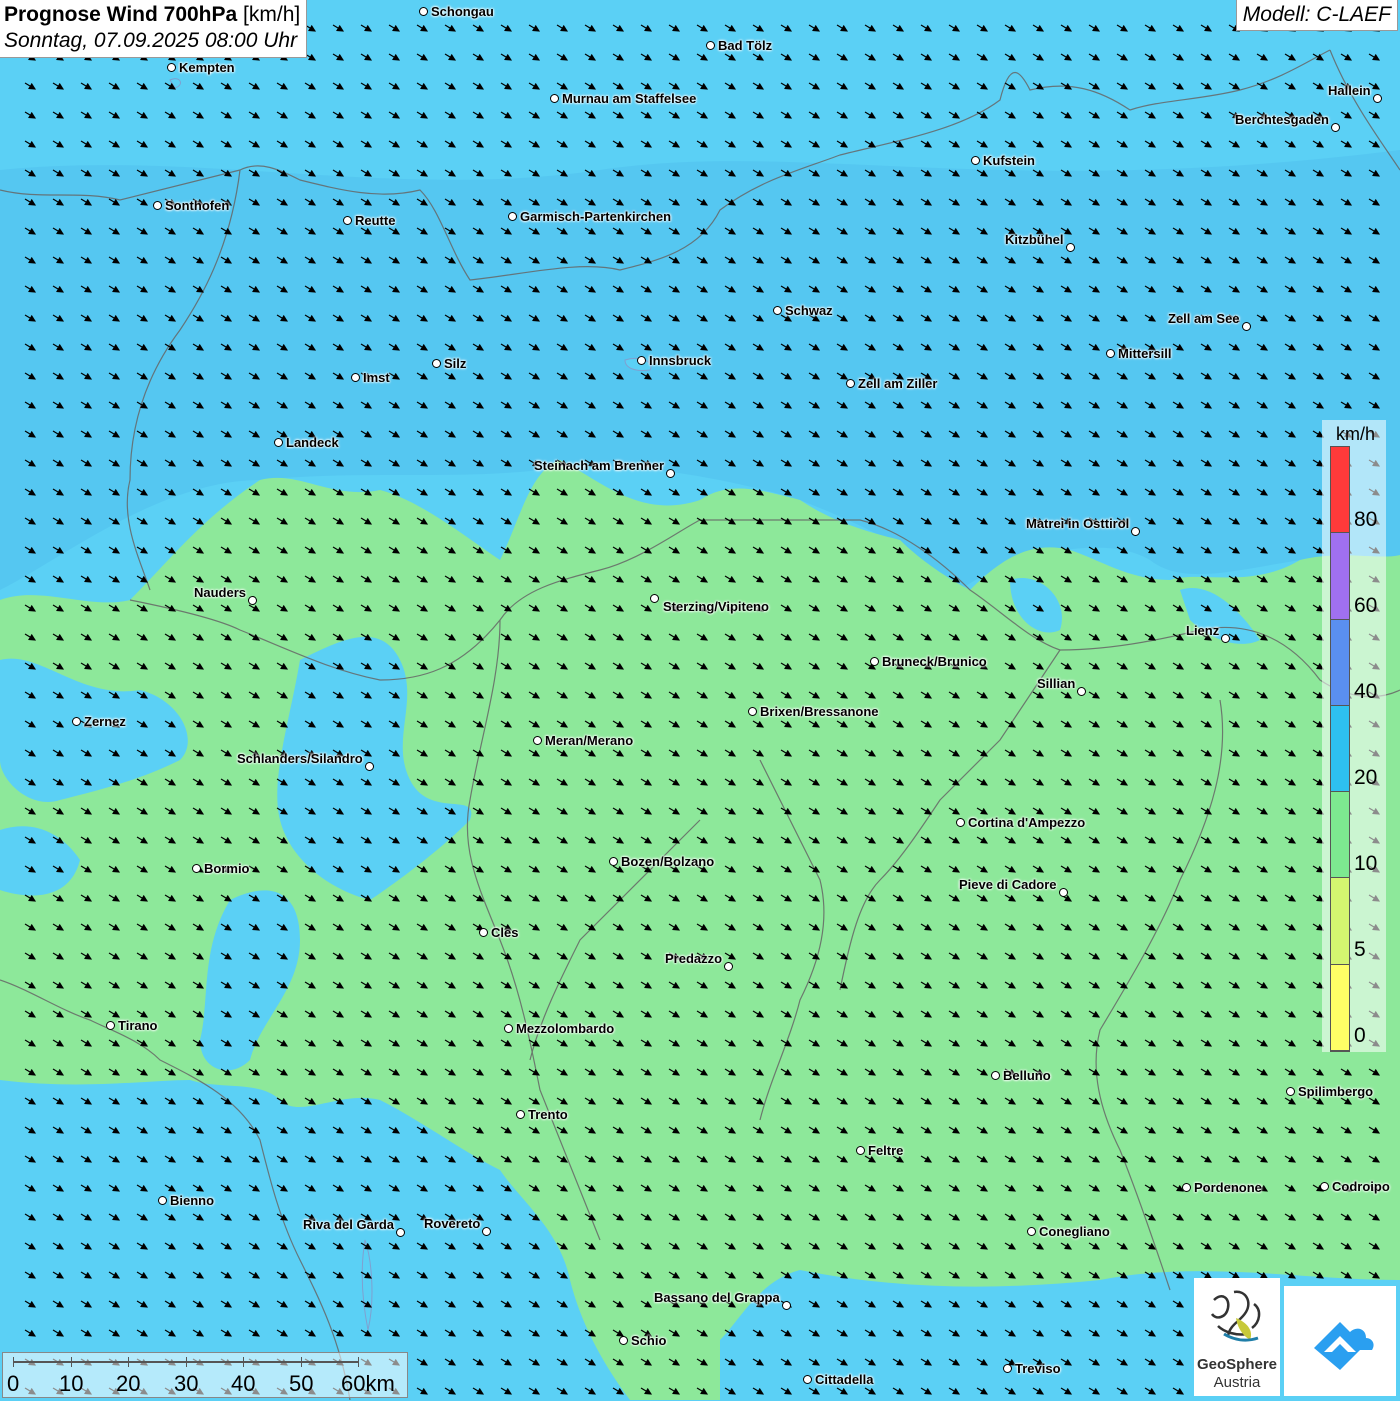 The image size is (1400, 1401). What do you see at coordinates (629, 98) in the screenshot?
I see `city-label: Murnau am Staffelsee` at bounding box center [629, 98].